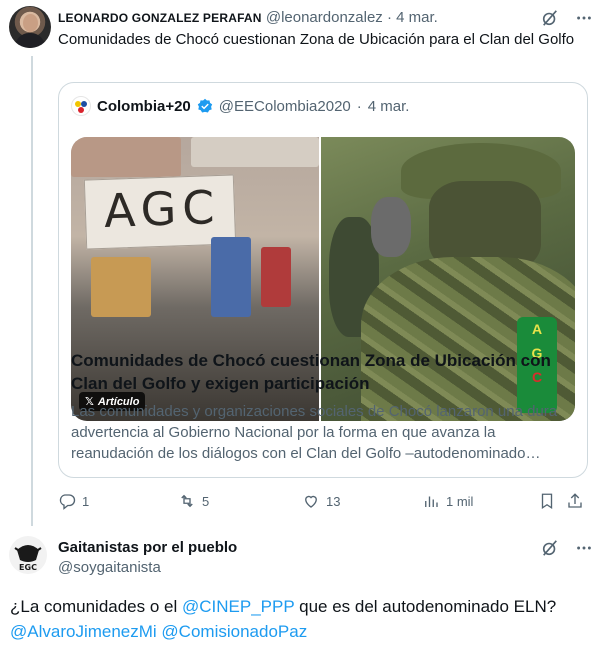 The height and width of the screenshot is (656, 604). What do you see at coordinates (547, 501) in the screenshot?
I see `bookmark-icon` at bounding box center [547, 501].